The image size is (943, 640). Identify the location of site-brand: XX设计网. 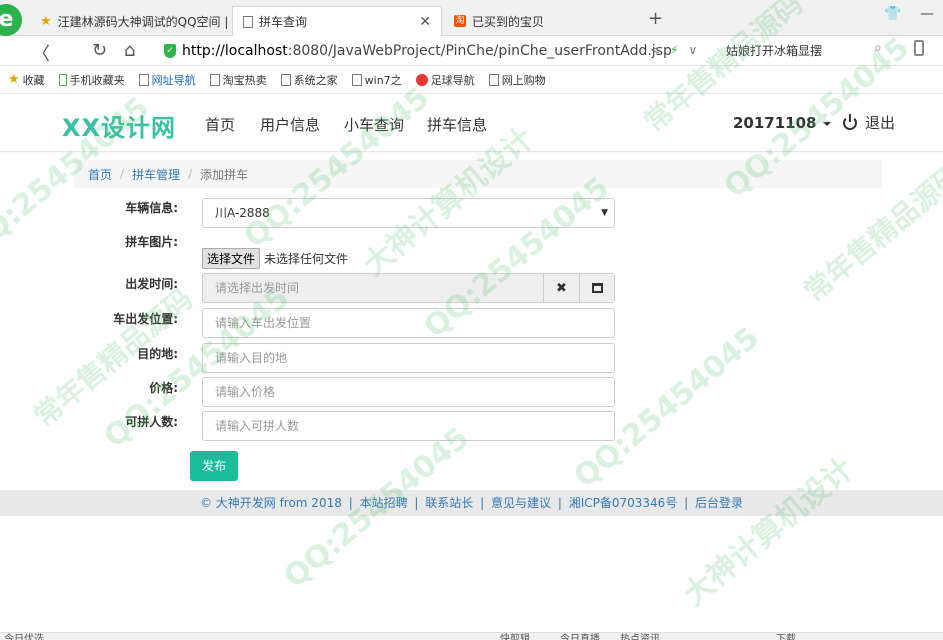
(119, 125).